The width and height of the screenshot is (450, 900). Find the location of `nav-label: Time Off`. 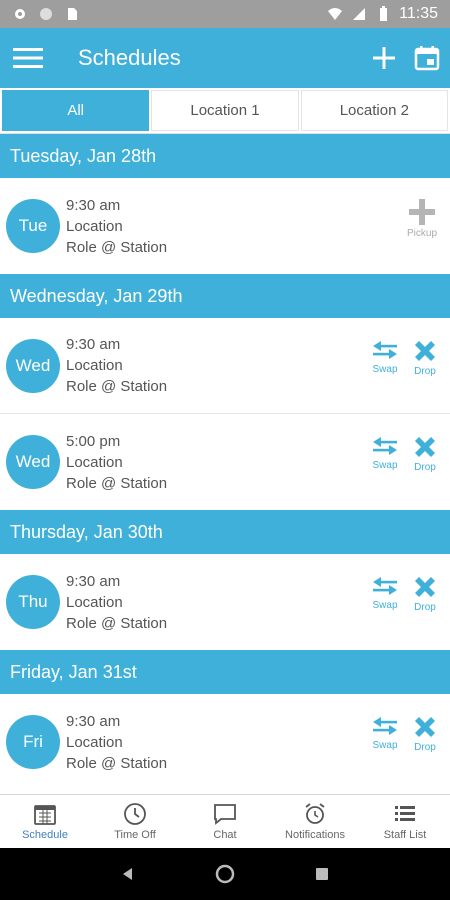

nav-label: Time Off is located at coordinates (135, 835).